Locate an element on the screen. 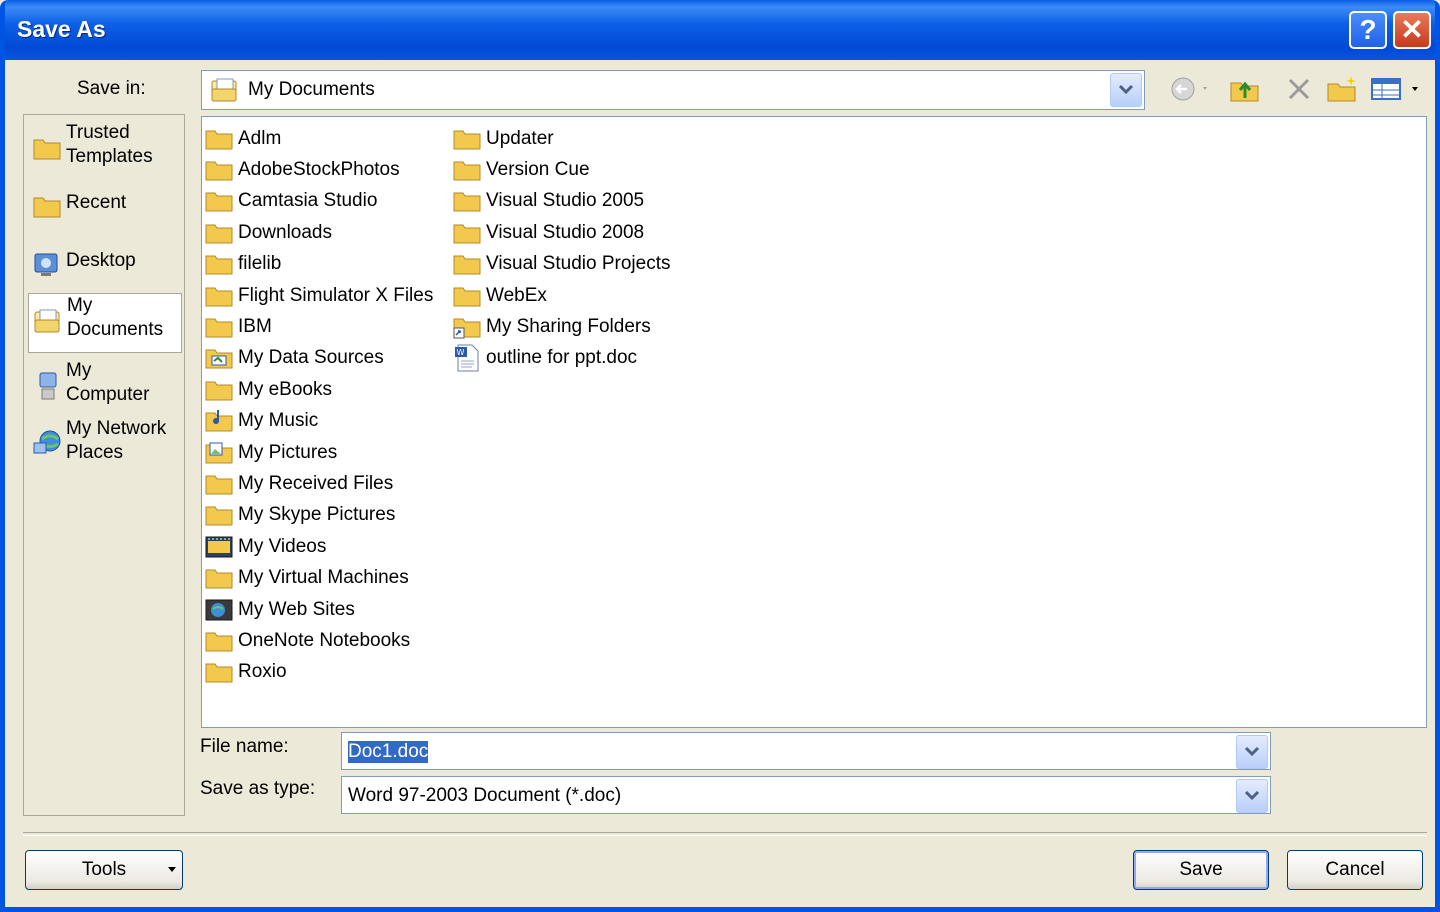 Image resolution: width=1440 pixels, height=912 pixels. videos-folder-icon is located at coordinates (221, 547).